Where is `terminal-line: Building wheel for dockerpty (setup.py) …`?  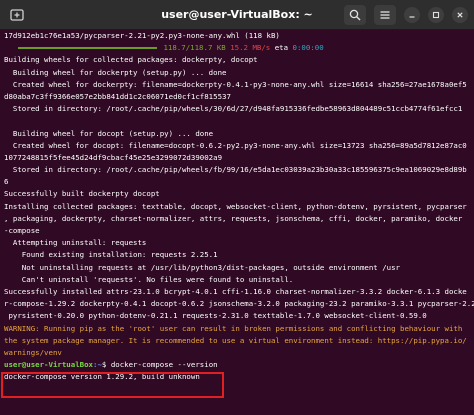 terminal-line: Building wheel for dockerpty (setup.py) … is located at coordinates (115, 72).